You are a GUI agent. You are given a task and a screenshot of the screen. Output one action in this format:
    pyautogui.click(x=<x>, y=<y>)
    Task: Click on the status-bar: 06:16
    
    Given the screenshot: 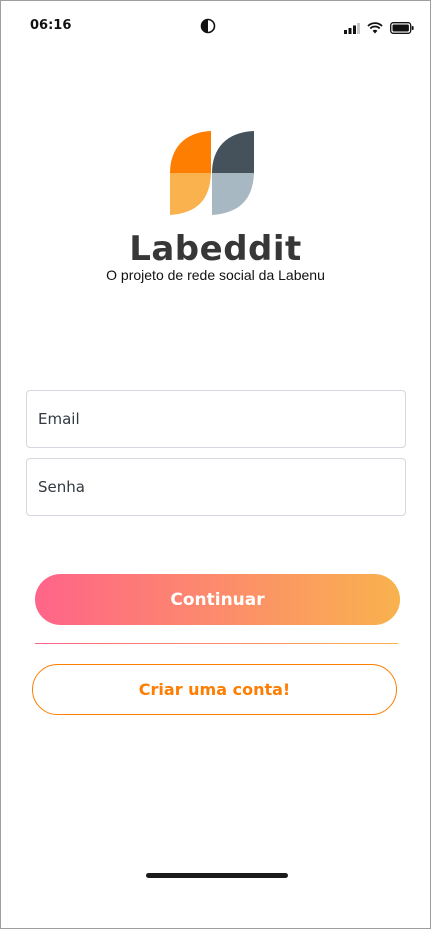 What is the action you would take?
    pyautogui.click(x=215, y=26)
    